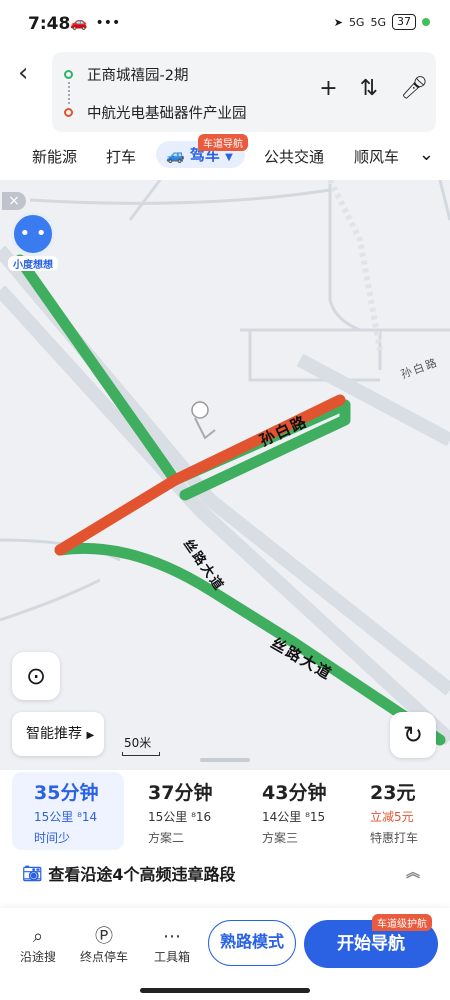 Image resolution: width=450 pixels, height=1000 pixels. I want to click on map-scale-bar, so click(141, 754).